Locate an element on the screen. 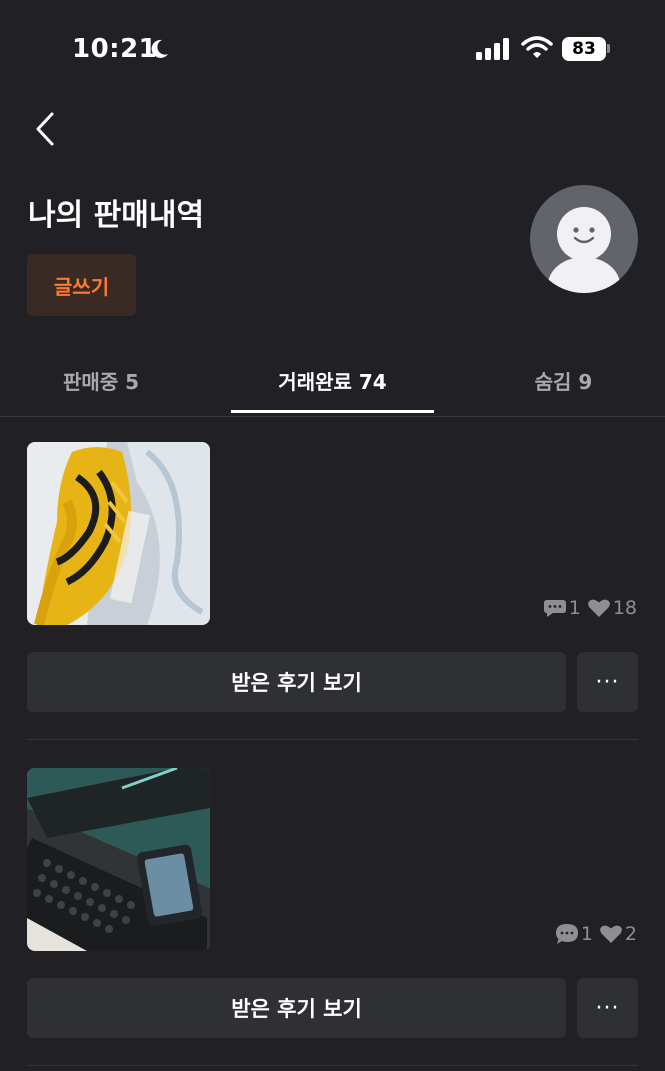 The height and width of the screenshot is (1071, 665). battery-level: 83 is located at coordinates (584, 49).